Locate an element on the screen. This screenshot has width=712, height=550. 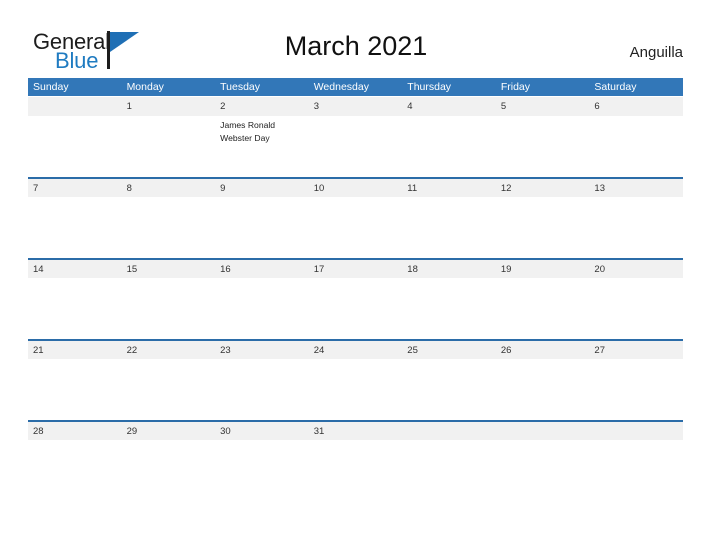
day-cell-4: 4 is located at coordinates (449, 107).